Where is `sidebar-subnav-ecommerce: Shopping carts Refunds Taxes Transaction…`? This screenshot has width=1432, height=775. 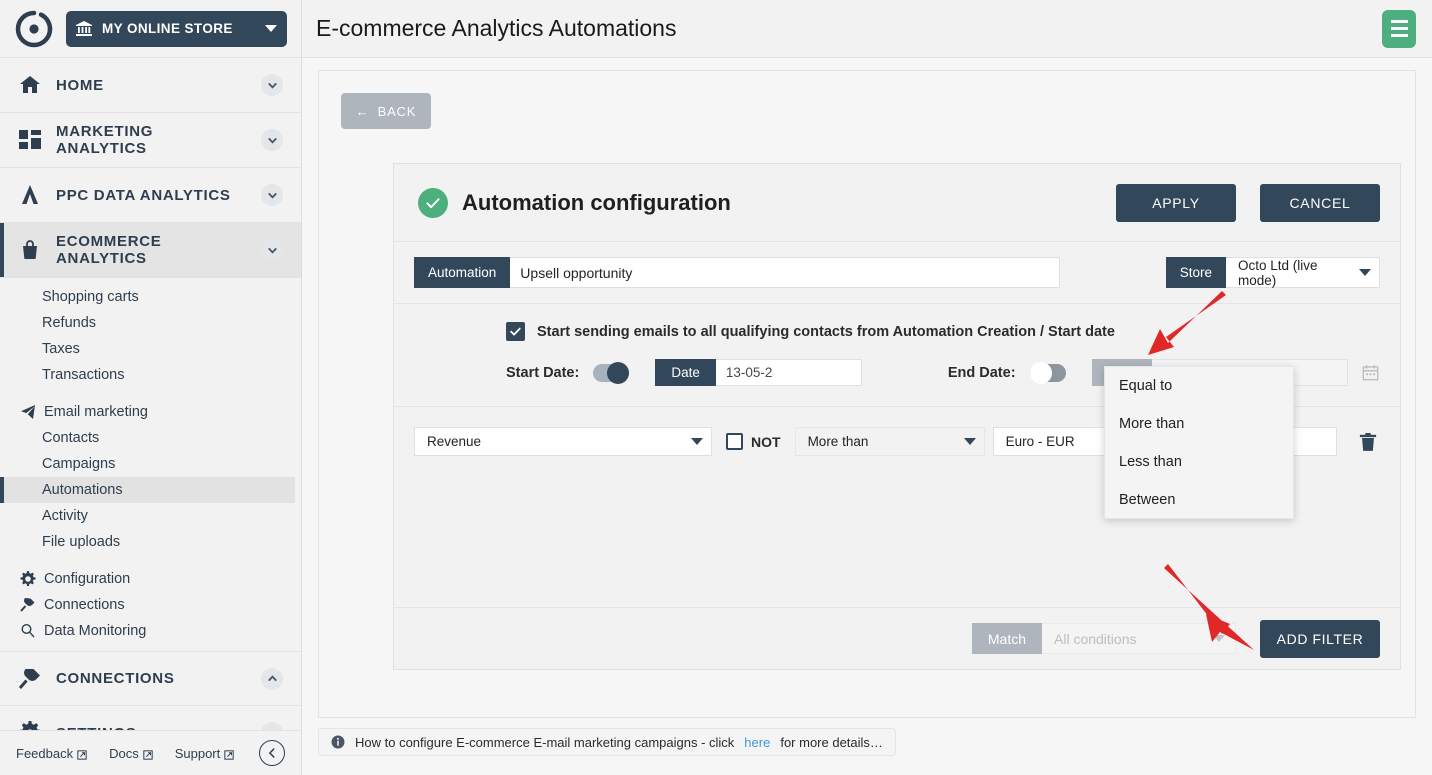
sidebar-subnav-ecommerce: Shopping carts Refunds Taxes Transaction… is located at coordinates (150, 461).